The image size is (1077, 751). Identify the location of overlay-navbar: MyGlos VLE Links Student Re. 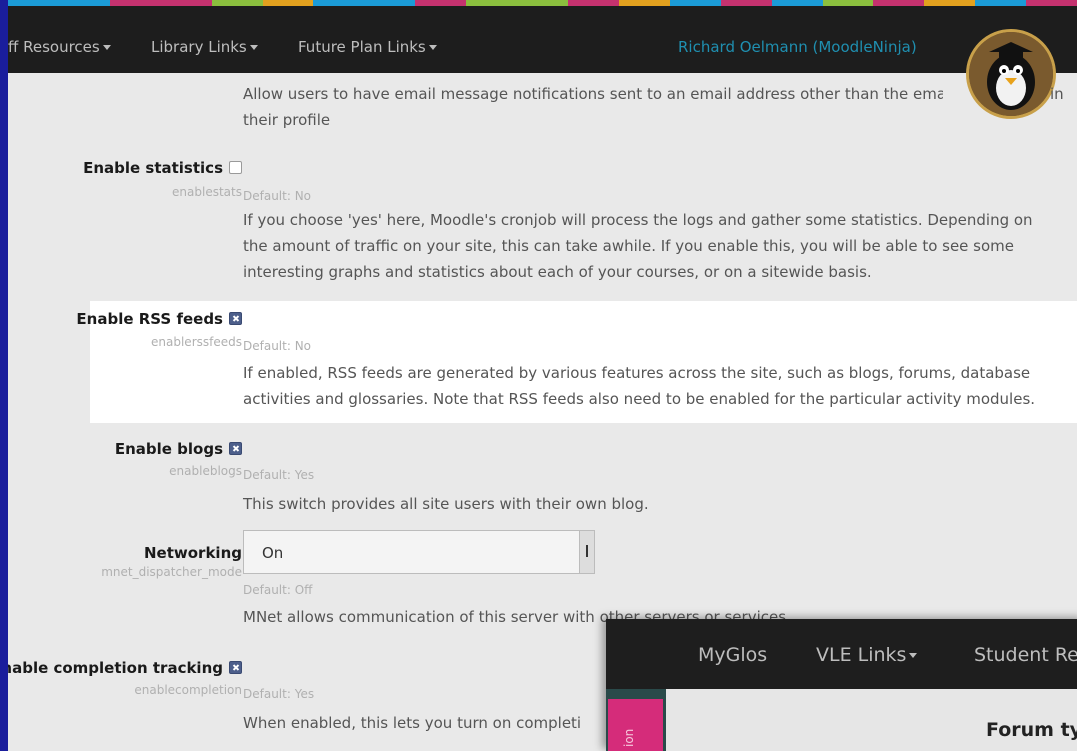
(841, 654).